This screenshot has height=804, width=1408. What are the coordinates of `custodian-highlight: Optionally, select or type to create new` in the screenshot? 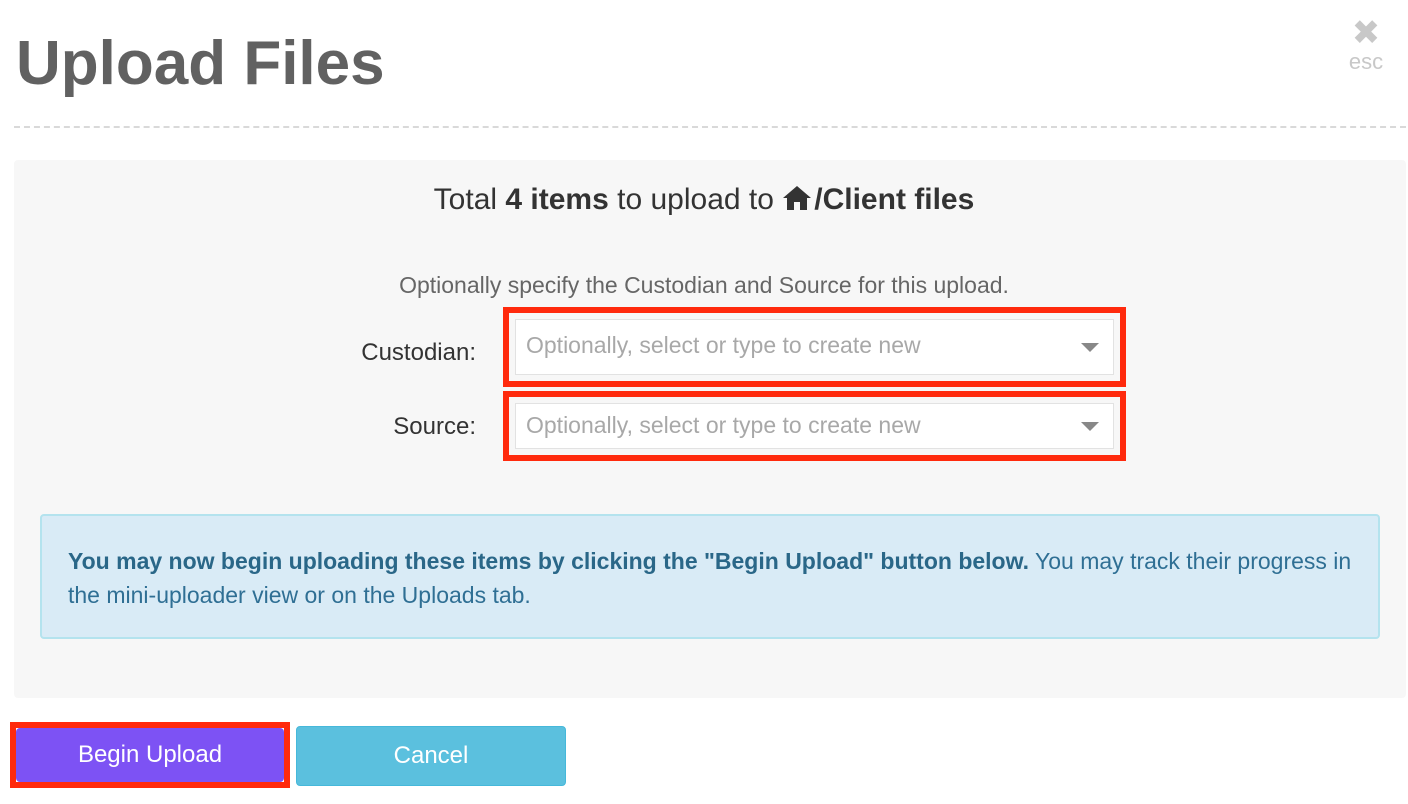 It's located at (814, 347).